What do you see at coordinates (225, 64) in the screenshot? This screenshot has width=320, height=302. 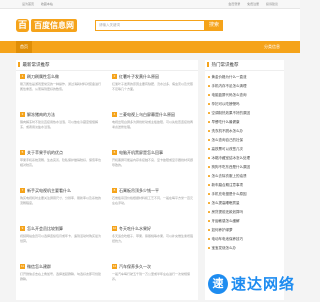 I see `hot-panel-title: 热门常识推荐` at bounding box center [225, 64].